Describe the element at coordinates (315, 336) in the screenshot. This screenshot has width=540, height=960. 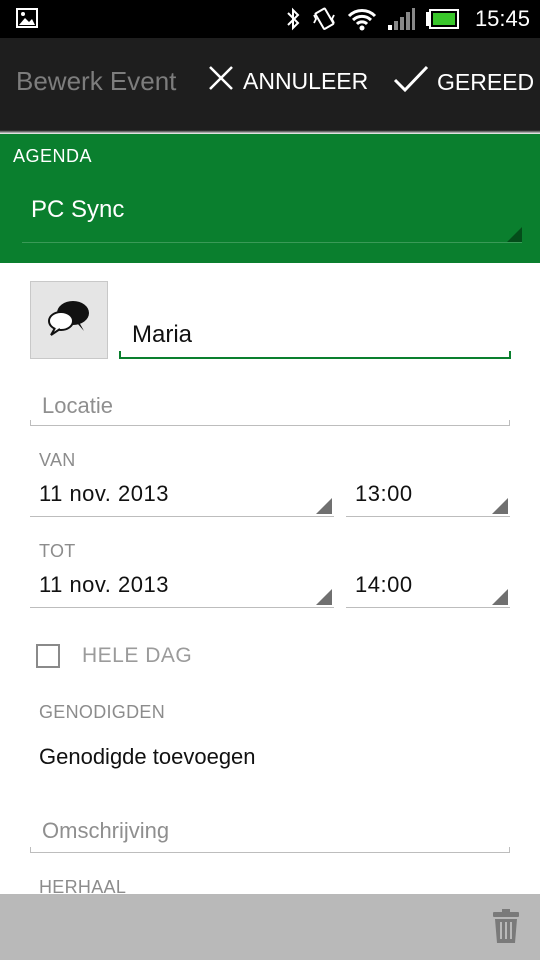
I see `event-title-input: Maria` at that location.